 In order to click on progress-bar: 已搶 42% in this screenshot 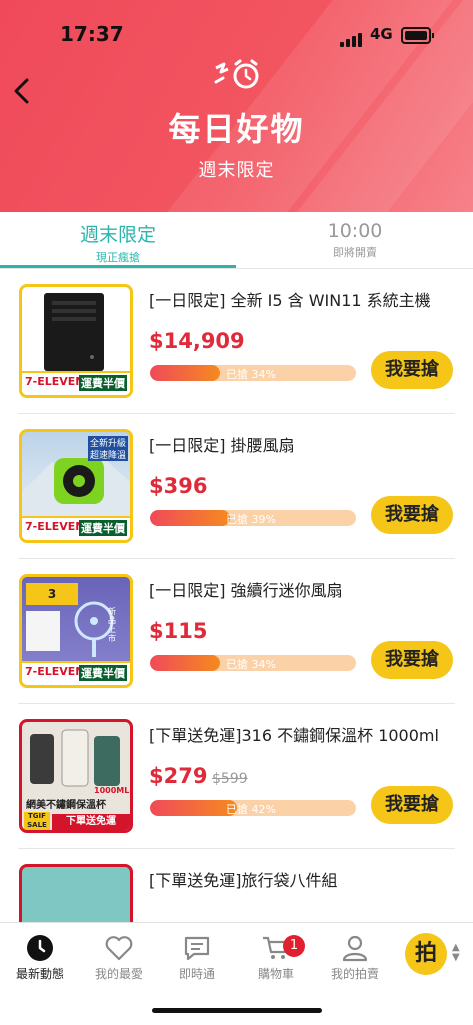, I will do `click(253, 808)`.